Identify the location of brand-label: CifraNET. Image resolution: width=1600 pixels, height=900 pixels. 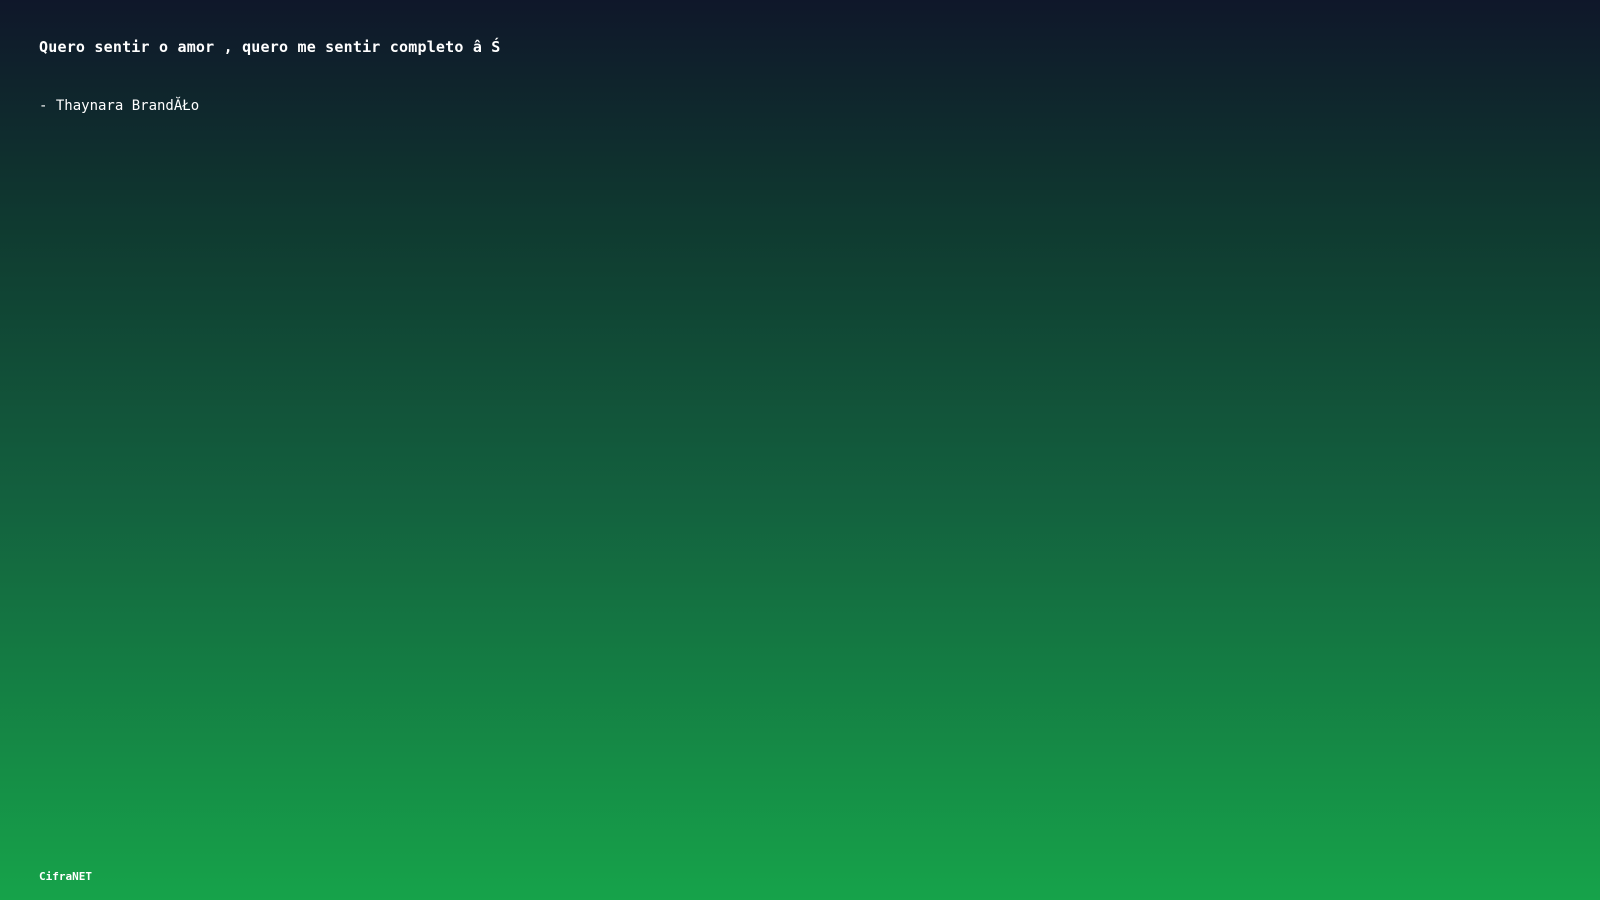
(65, 876).